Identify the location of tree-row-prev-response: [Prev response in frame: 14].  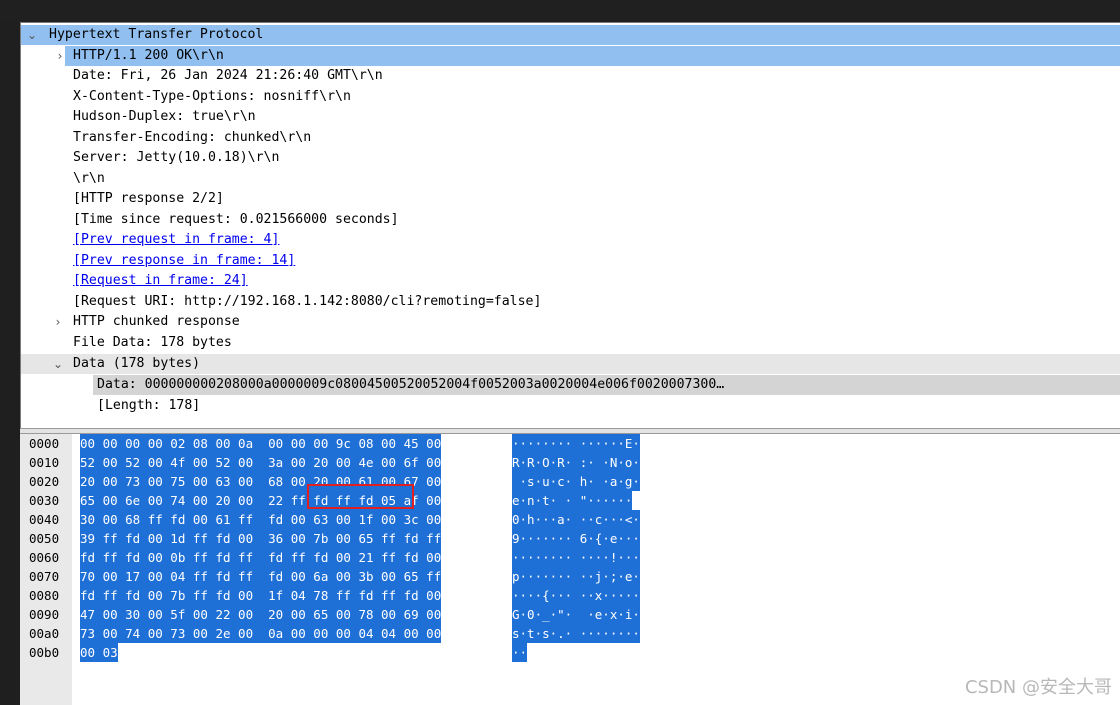
(570, 261).